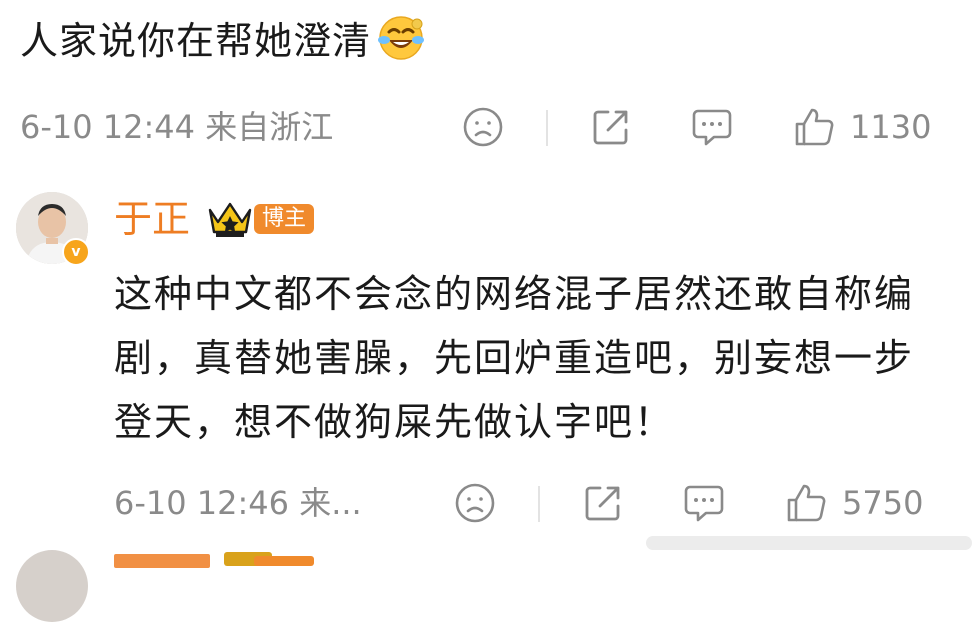 This screenshot has height=622, width=976. I want to click on verified-icon: v, so click(76, 252).